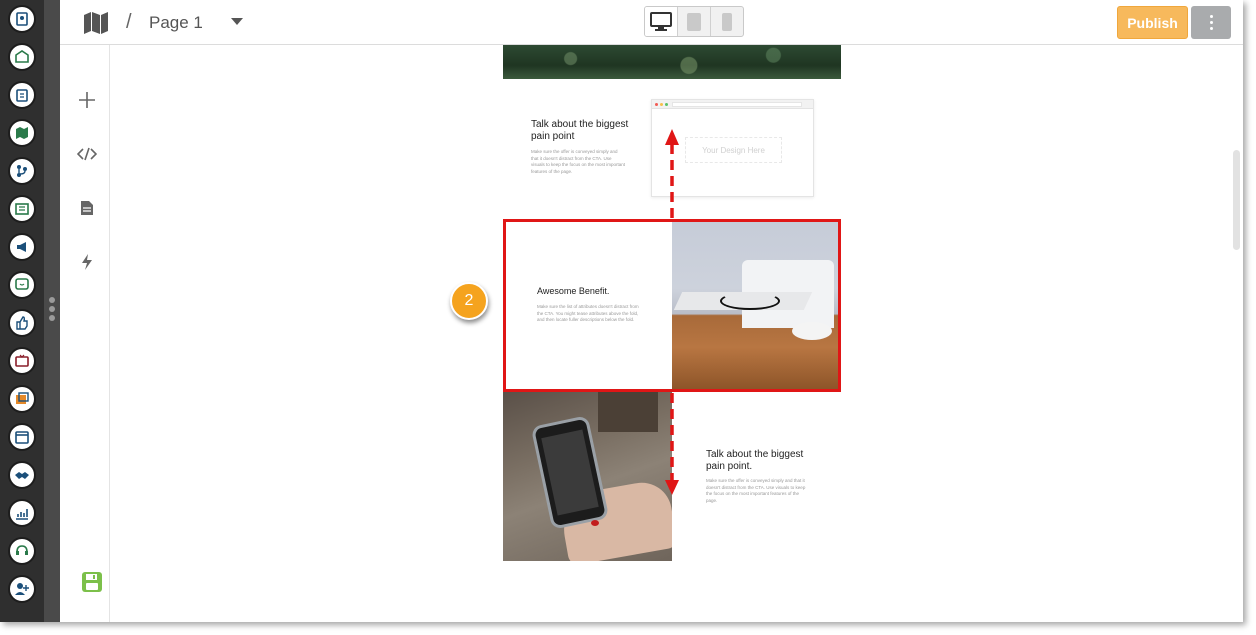 The height and width of the screenshot is (635, 1256). I want to click on mobile-view-button, so click(727, 21).